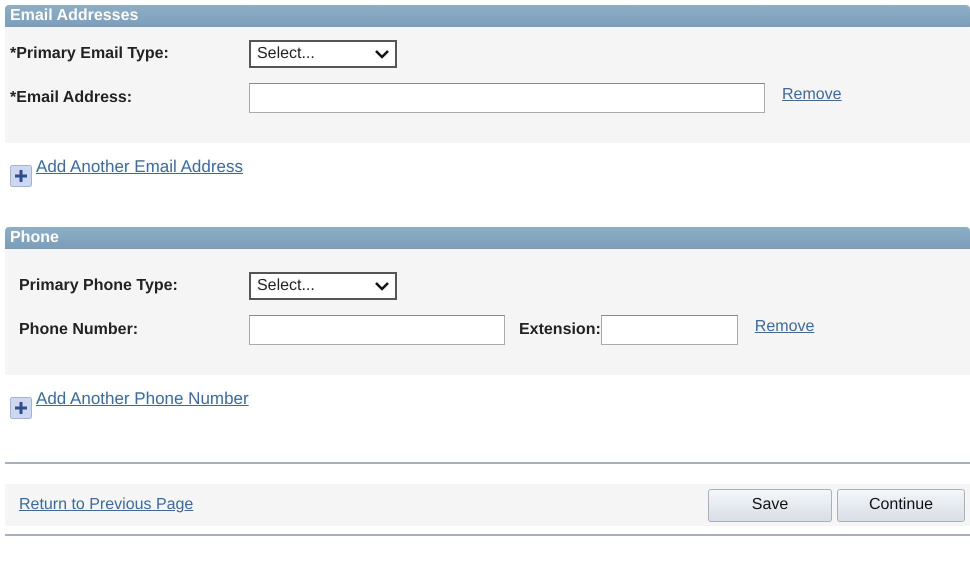 This screenshot has width=970, height=571. What do you see at coordinates (560, 330) in the screenshot?
I see `field-label: Extension:` at bounding box center [560, 330].